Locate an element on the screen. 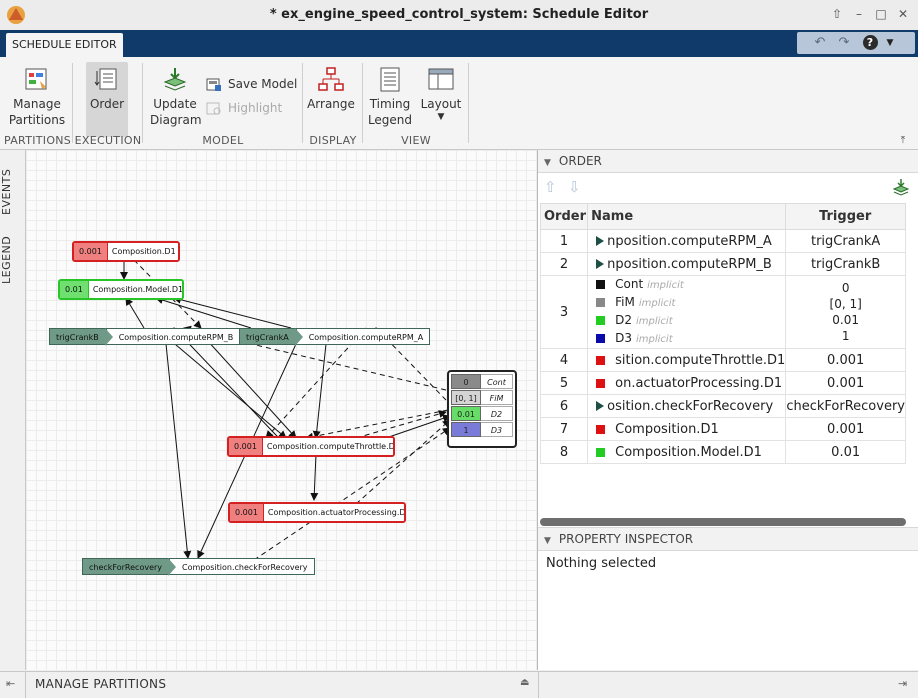 This screenshot has width=918, height=698. graph-node-composition-model-d1: 0.01 Composition.Model.D1 is located at coordinates (121, 289).